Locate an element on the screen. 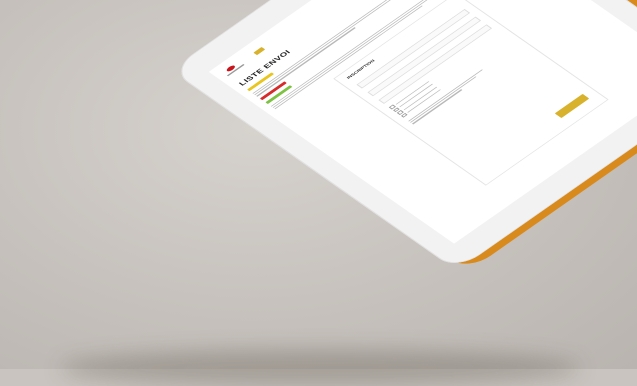 This screenshot has width=637, height=386. main-nav is located at coordinates (262, 49).